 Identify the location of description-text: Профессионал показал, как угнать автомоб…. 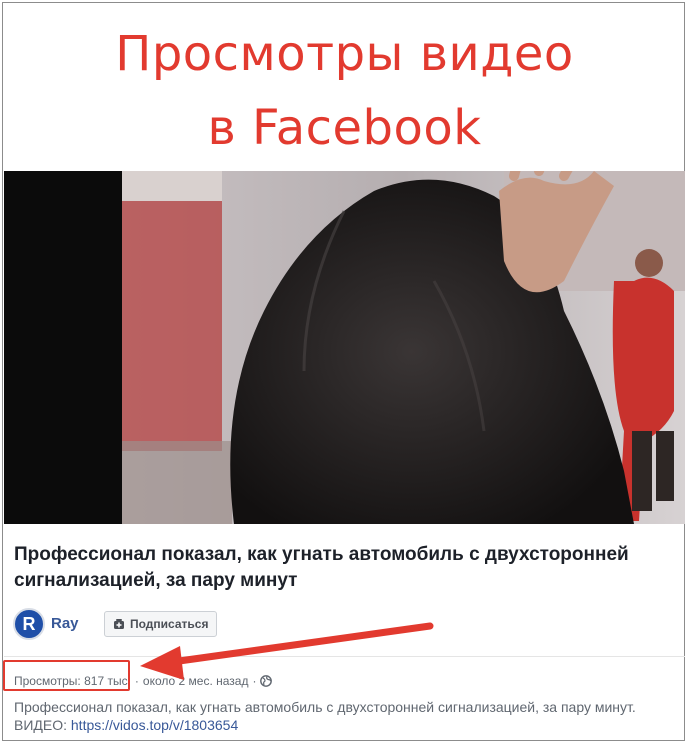
(325, 707).